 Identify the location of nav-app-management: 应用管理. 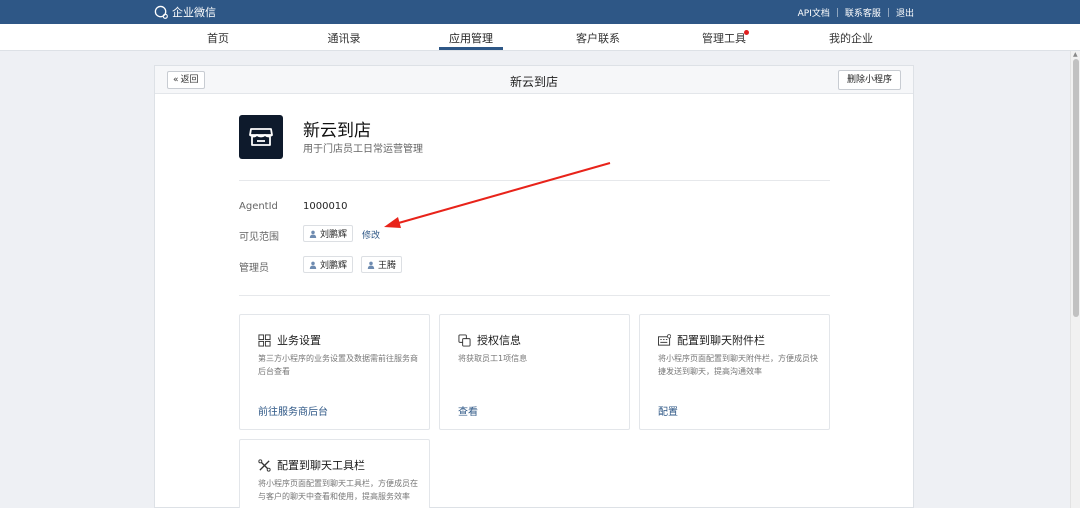
(471, 38).